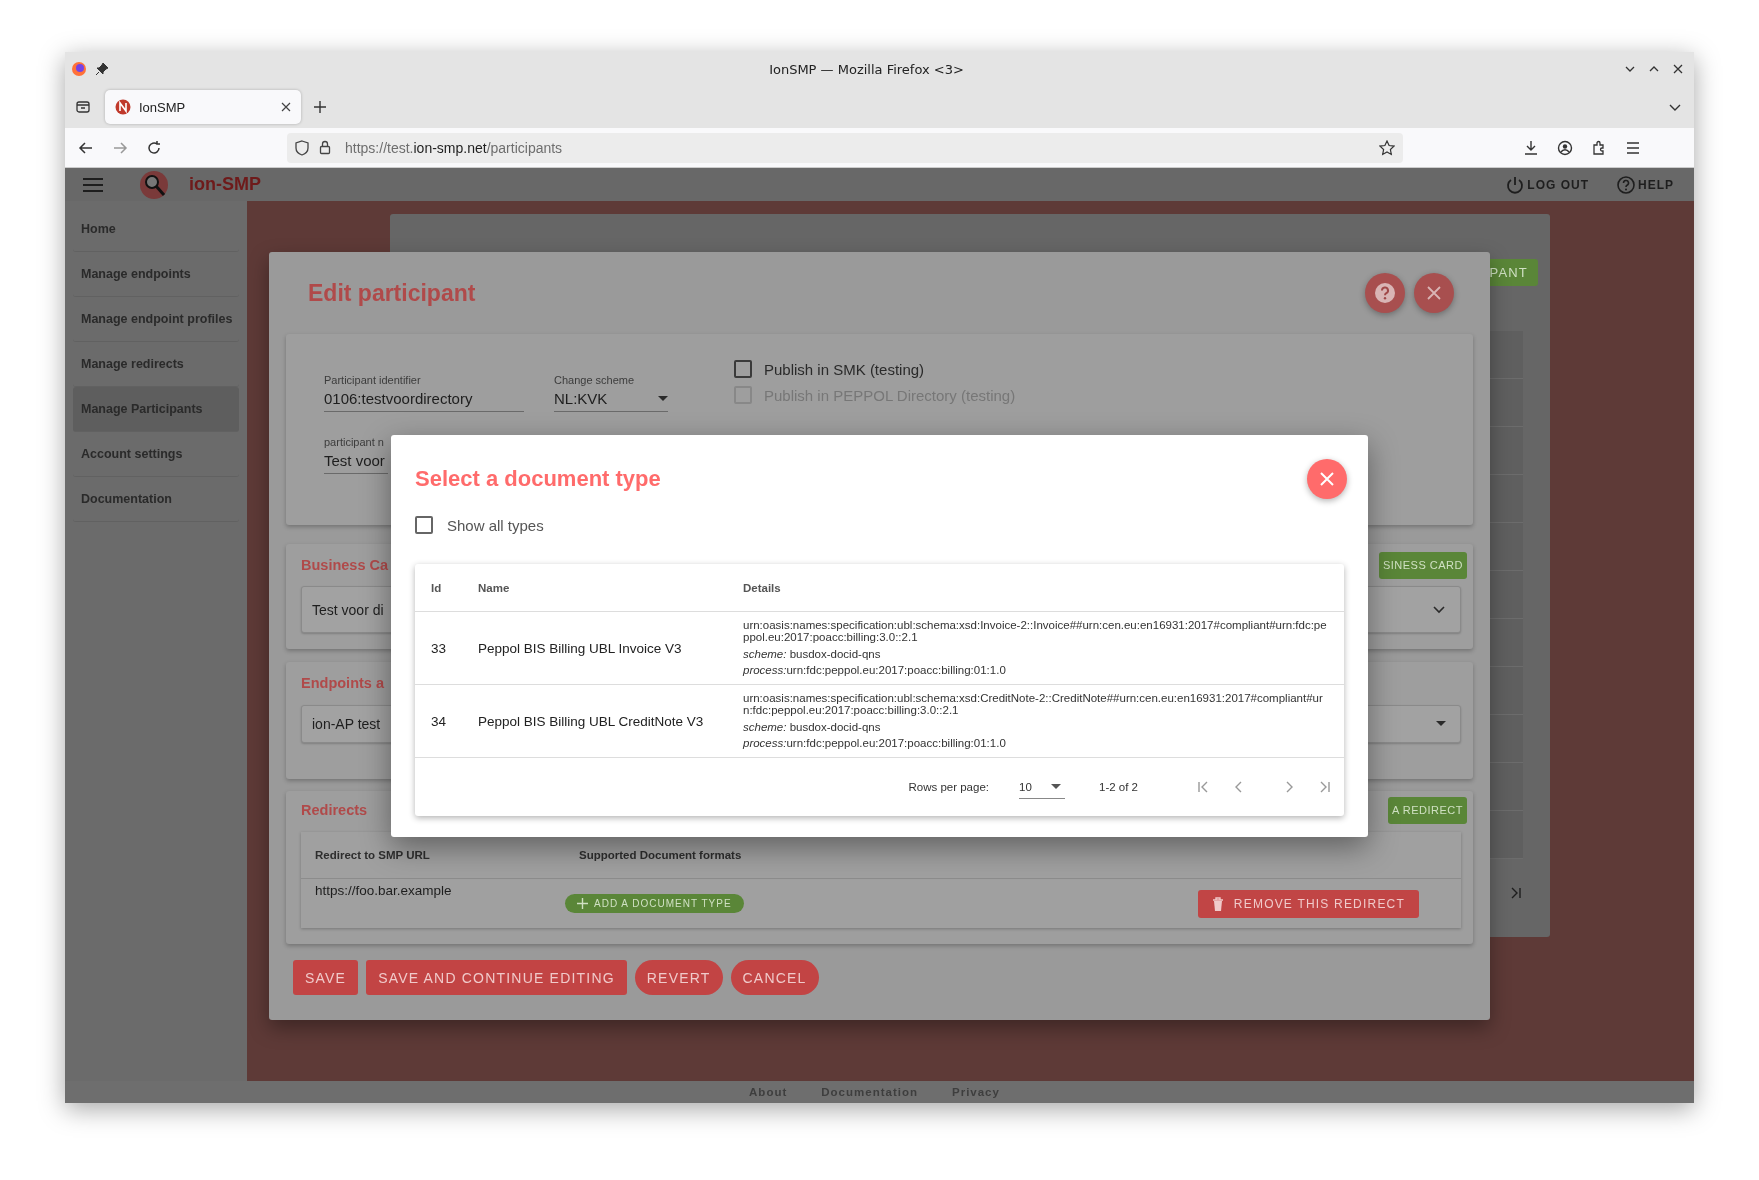 This screenshot has height=1180, width=1759. What do you see at coordinates (203, 107) in the screenshot?
I see `browser-tab: IonSMP` at bounding box center [203, 107].